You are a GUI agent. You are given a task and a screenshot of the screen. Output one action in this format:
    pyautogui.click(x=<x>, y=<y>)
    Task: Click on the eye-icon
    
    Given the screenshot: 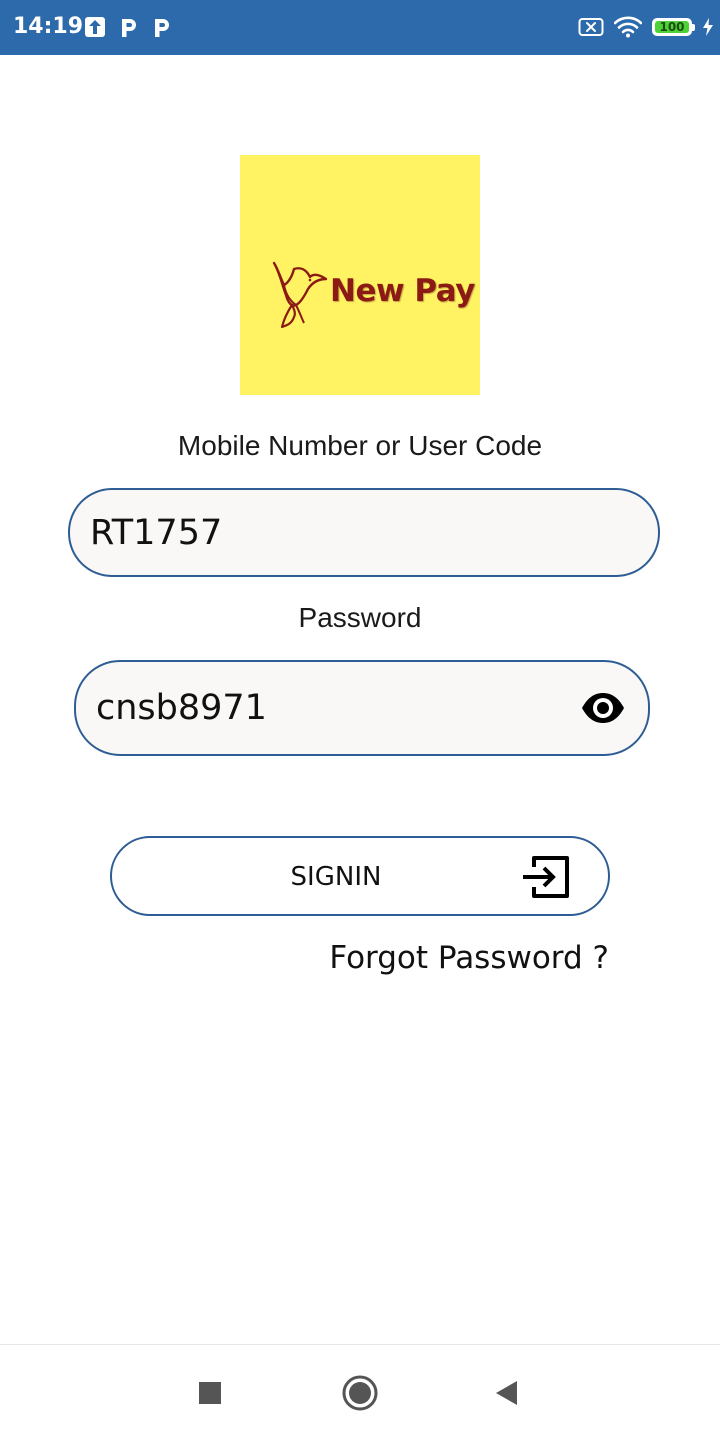 What is the action you would take?
    pyautogui.click(x=603, y=708)
    